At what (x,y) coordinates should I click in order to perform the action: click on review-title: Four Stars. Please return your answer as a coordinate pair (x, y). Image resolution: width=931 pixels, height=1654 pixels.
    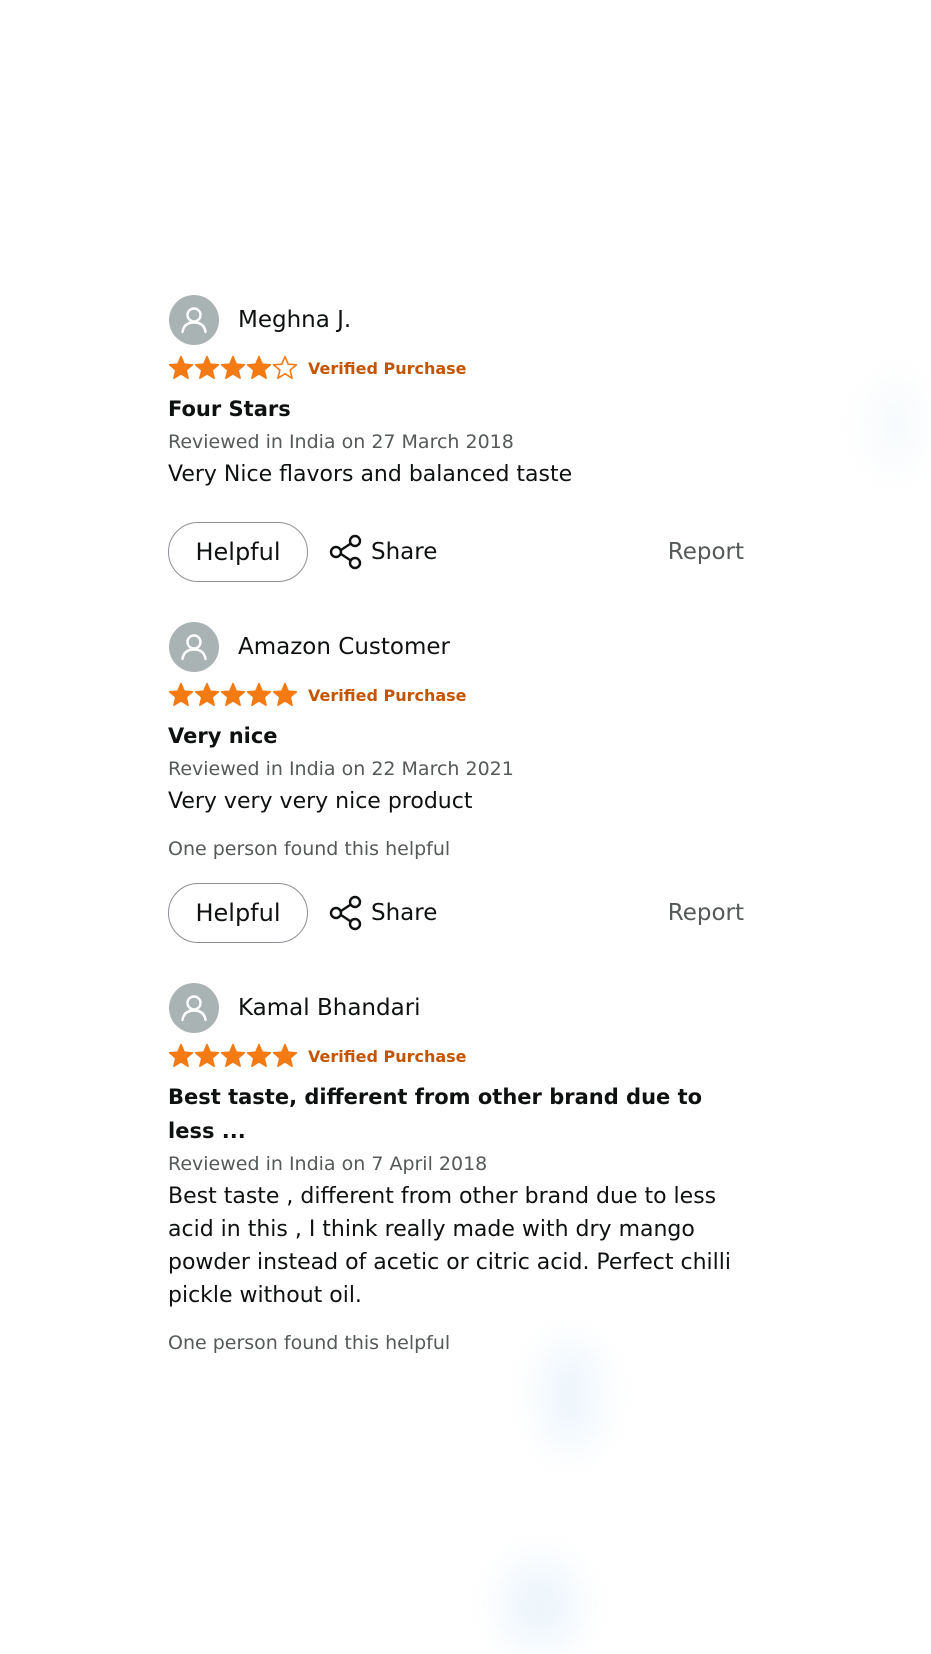
    Looking at the image, I should click on (458, 409).